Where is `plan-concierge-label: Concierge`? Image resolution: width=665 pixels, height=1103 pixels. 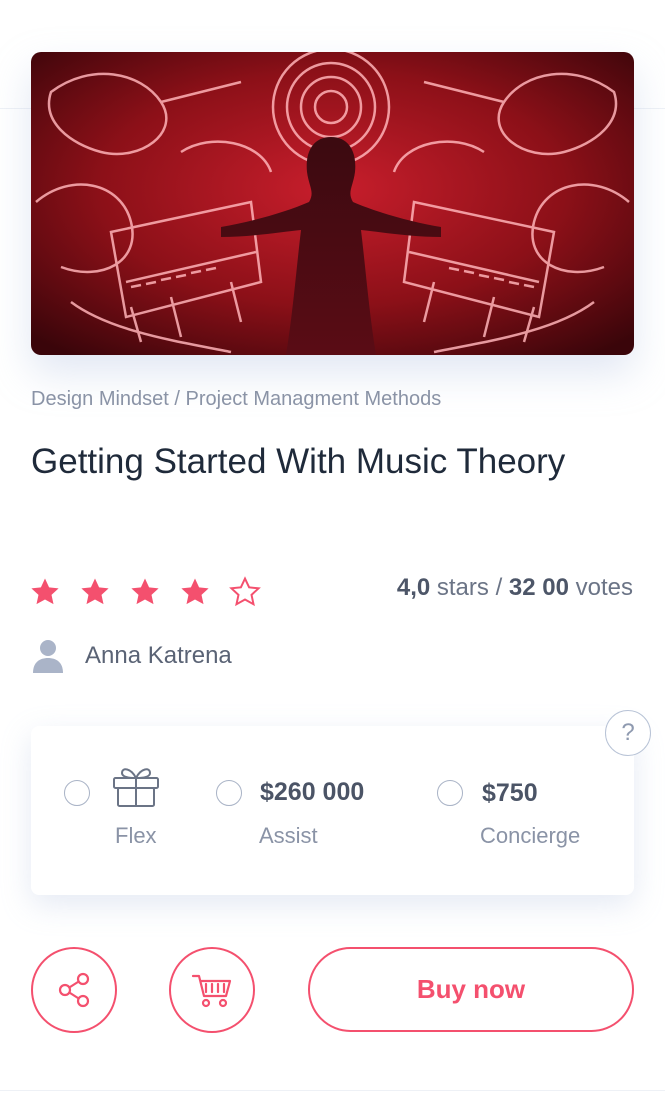
plan-concierge-label: Concierge is located at coordinates (530, 835).